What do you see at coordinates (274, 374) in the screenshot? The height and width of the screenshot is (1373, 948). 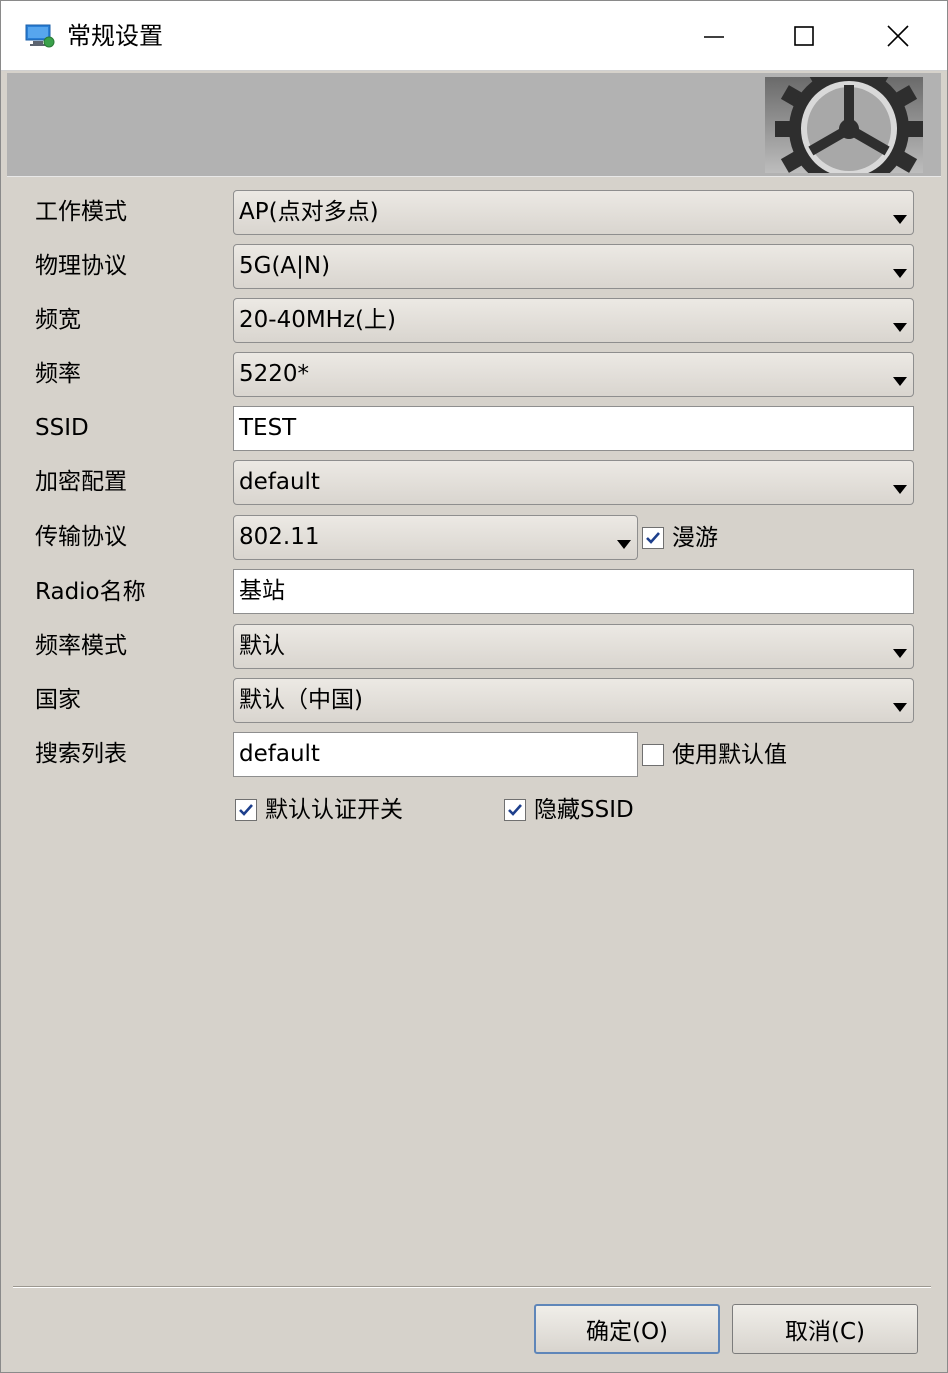 I see `frequency-value: 5220*` at bounding box center [274, 374].